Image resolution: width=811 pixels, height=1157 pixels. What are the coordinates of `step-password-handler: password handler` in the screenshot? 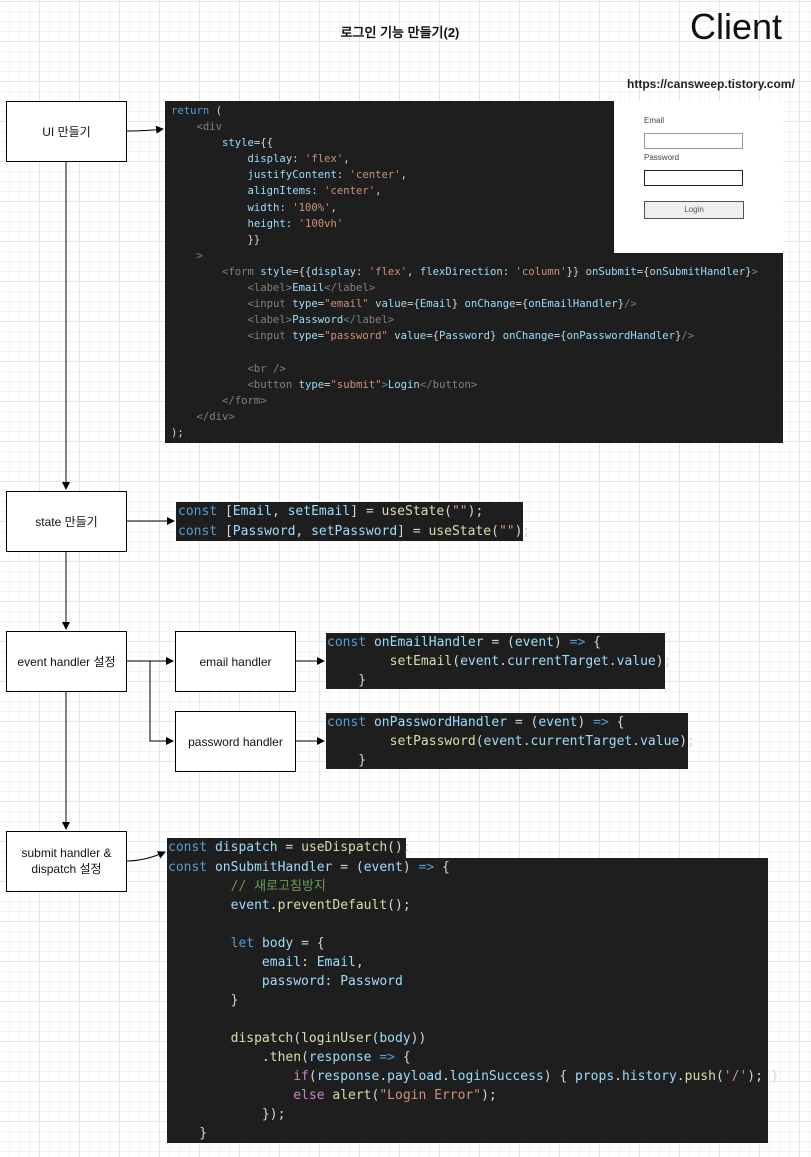 It's located at (235, 741).